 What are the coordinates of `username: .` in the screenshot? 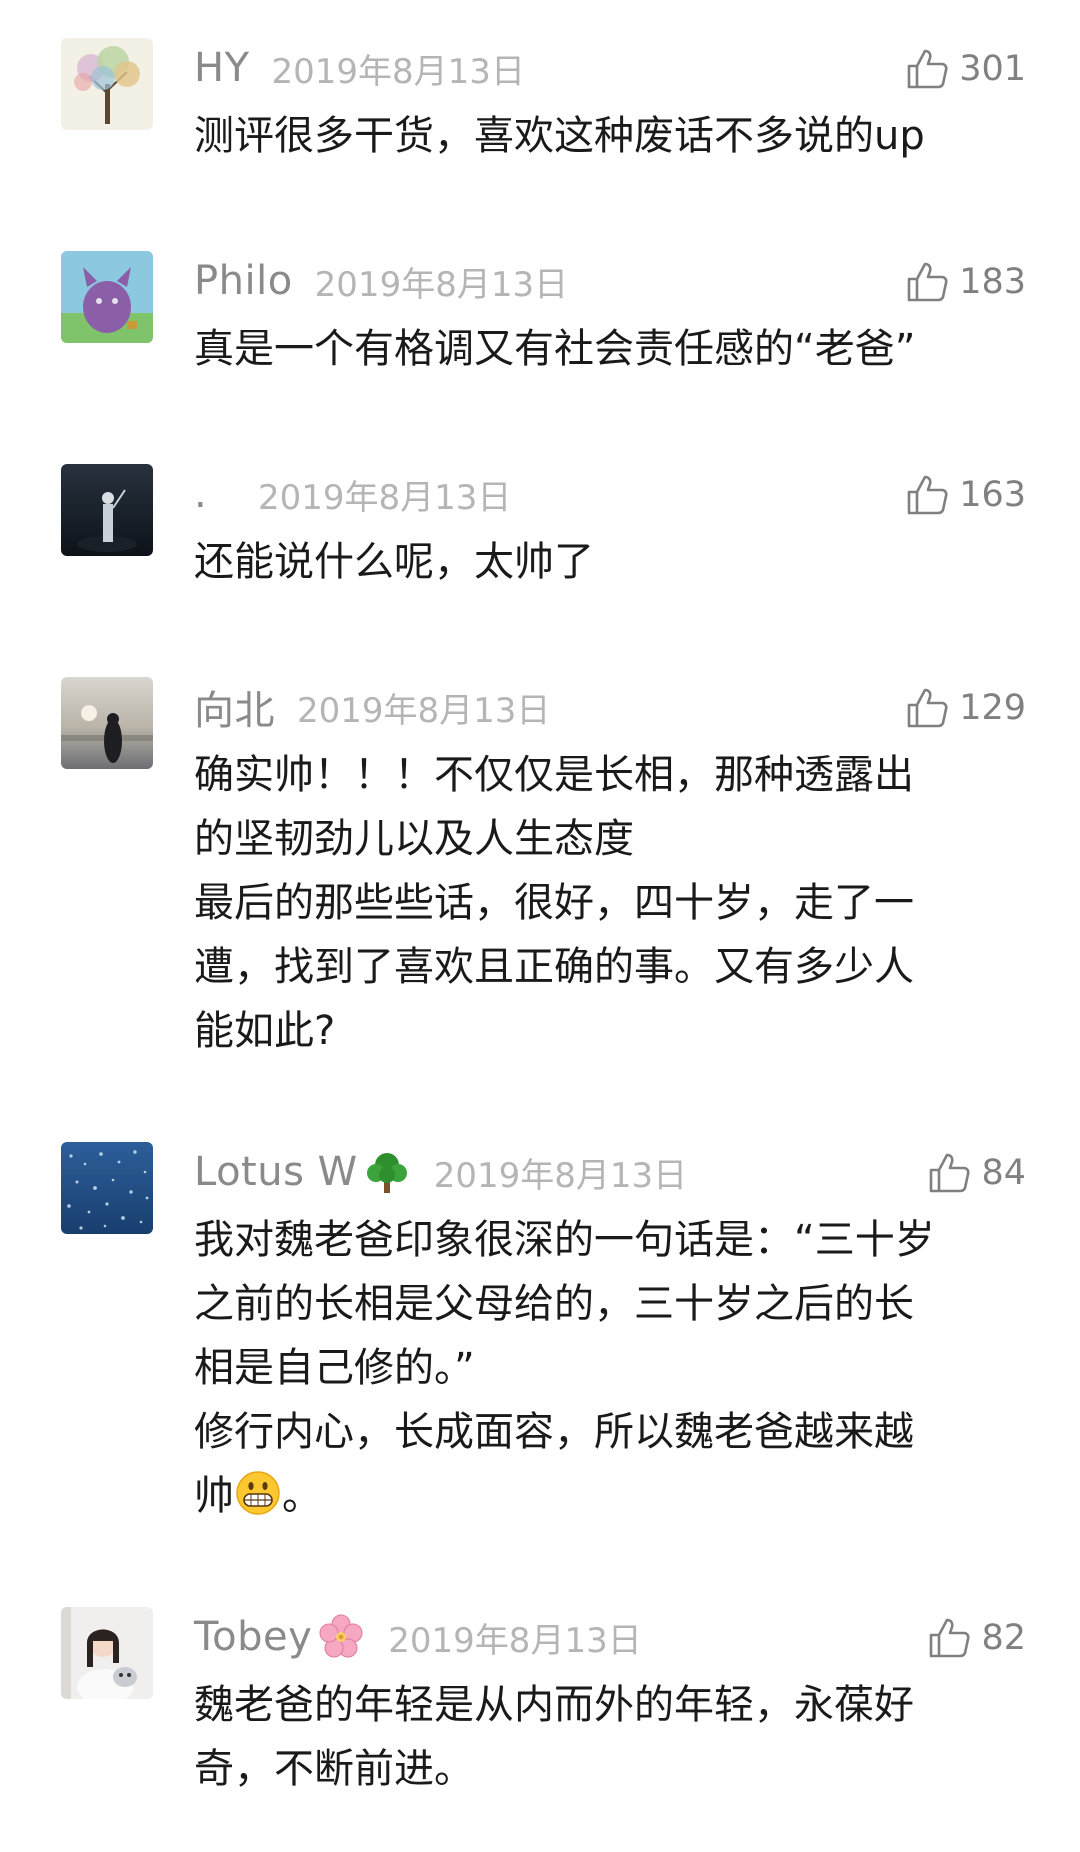 It's located at (215, 494).